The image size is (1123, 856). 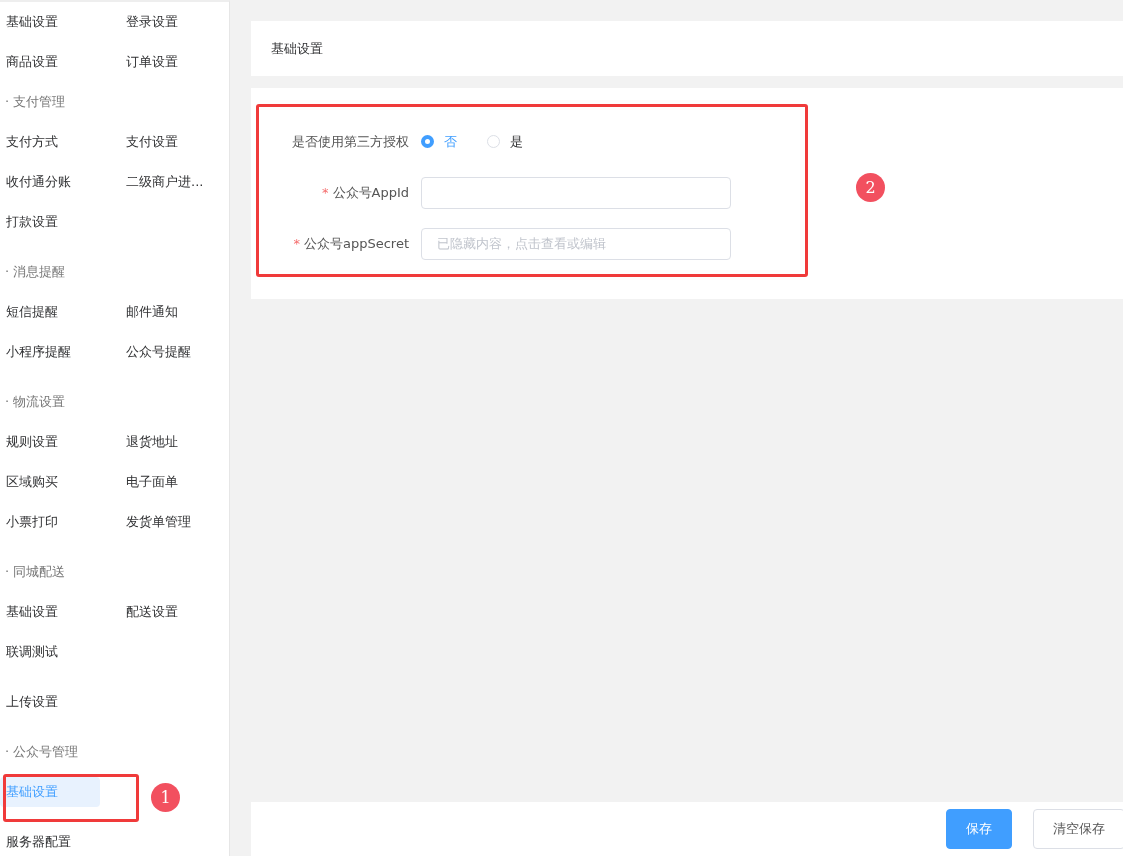 What do you see at coordinates (152, 612) in the screenshot?
I see `sidebar-item: 配送设置` at bounding box center [152, 612].